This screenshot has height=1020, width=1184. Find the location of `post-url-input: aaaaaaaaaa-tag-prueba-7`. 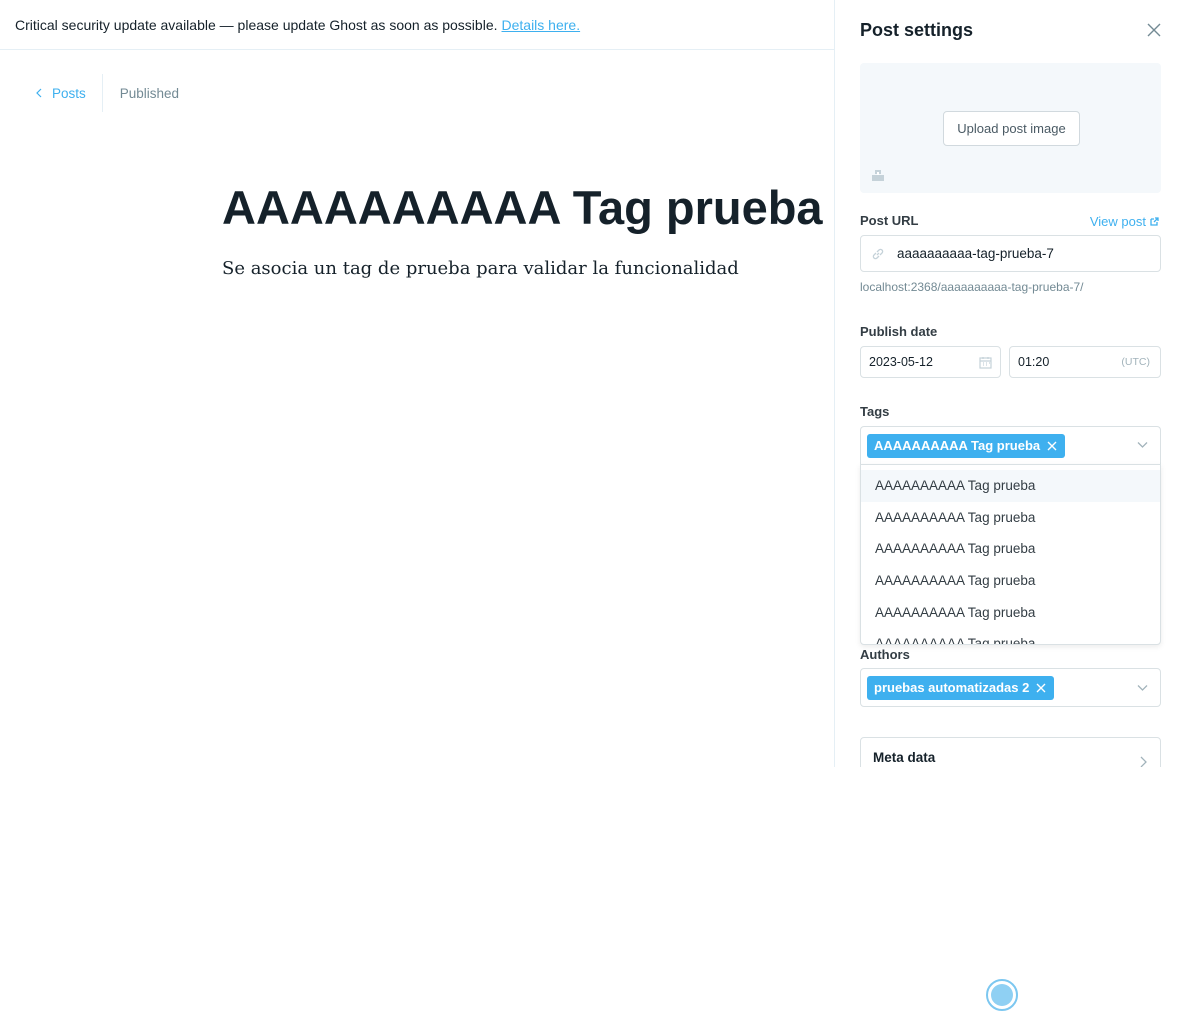

post-url-input: aaaaaaaaaa-tag-prueba-7 is located at coordinates (1010, 253).